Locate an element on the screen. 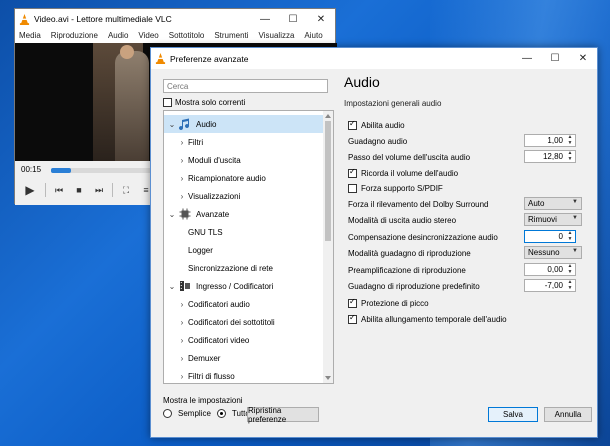  replay-mode-value: Nessuno is located at coordinates (544, 252).